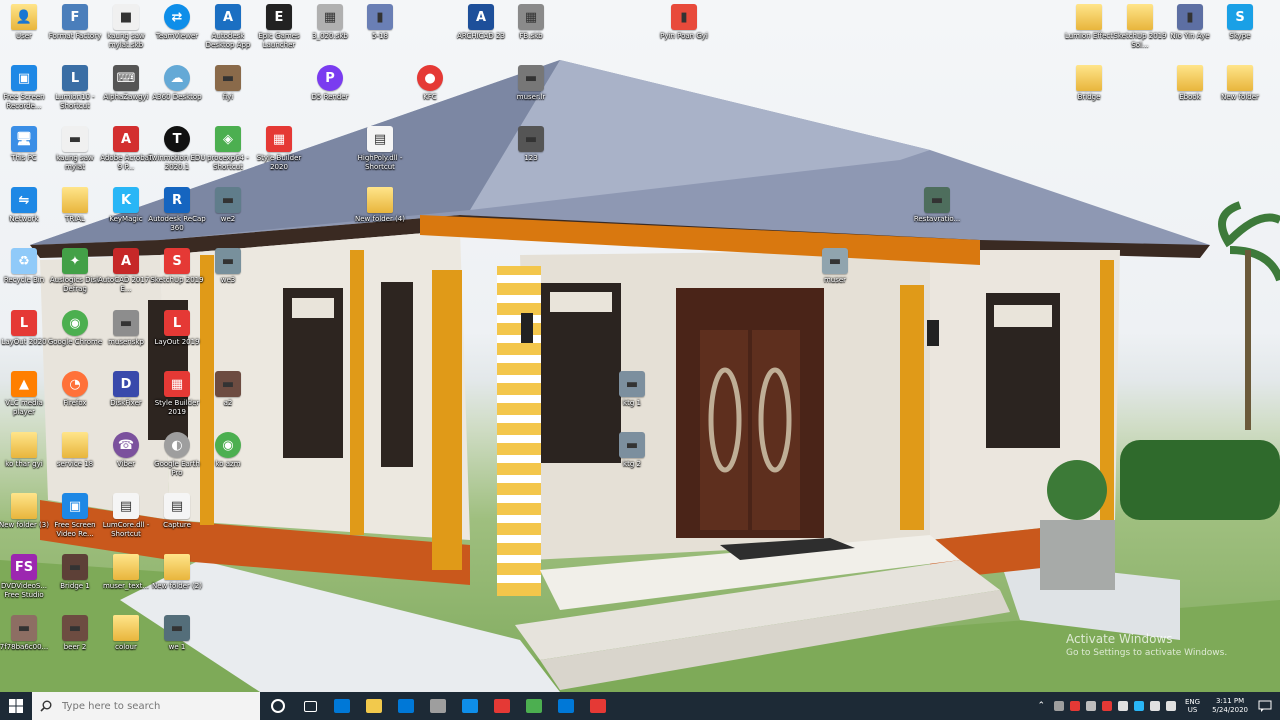 The image size is (1280, 720). What do you see at coordinates (228, 205) in the screenshot?
I see `desktop-icon: ▬ we2` at bounding box center [228, 205].